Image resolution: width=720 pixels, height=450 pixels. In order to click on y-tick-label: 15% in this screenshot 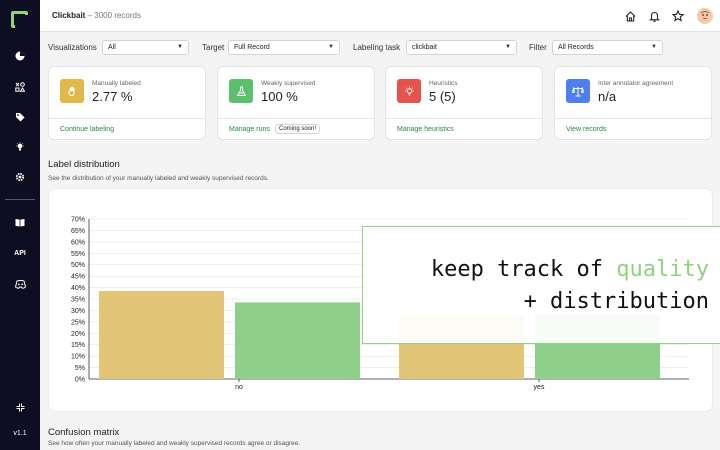, I will do `click(78, 345)`.